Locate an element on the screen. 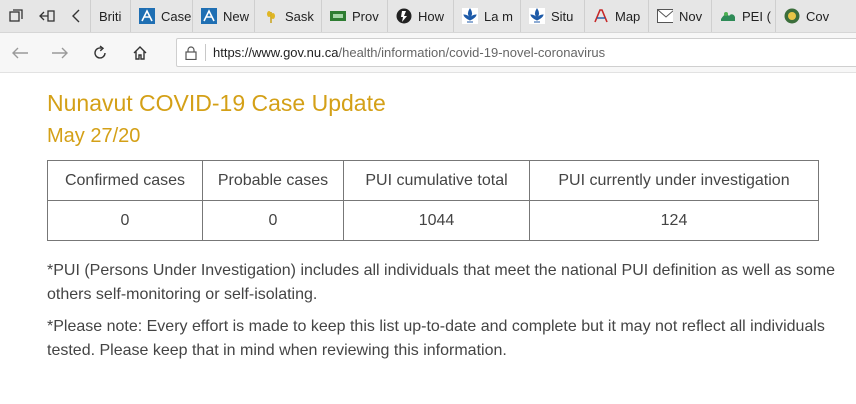  tab-label: La m is located at coordinates (498, 16).